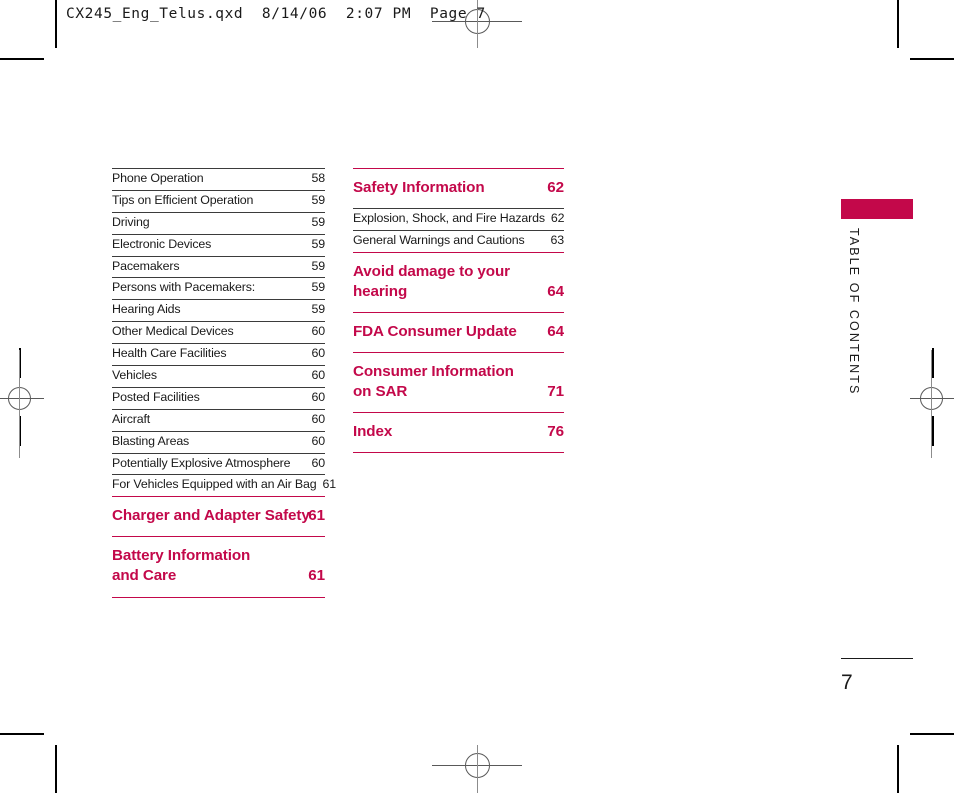 This screenshot has height=793, width=954. Describe the element at coordinates (214, 484) in the screenshot. I see `toc-entry-label: For Vehicles Equipped with an Air Bag` at that location.